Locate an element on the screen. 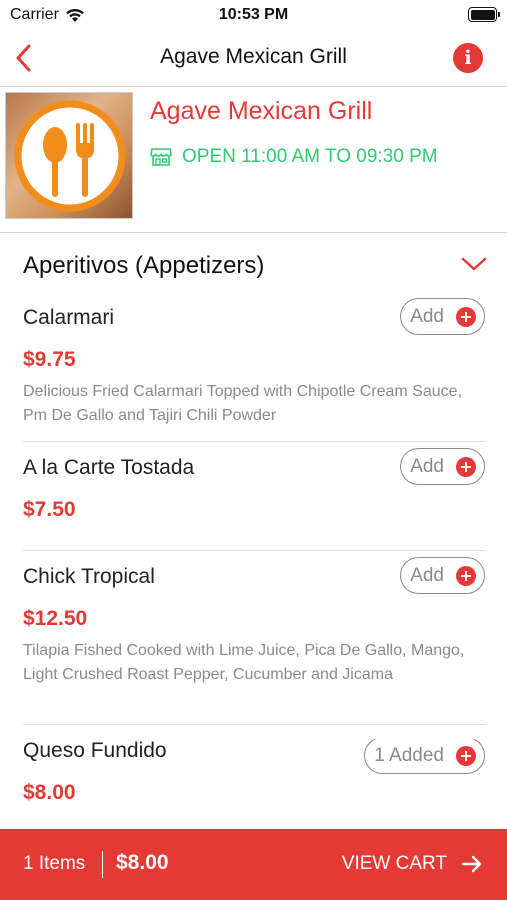  restaurant-logo is located at coordinates (69, 155).